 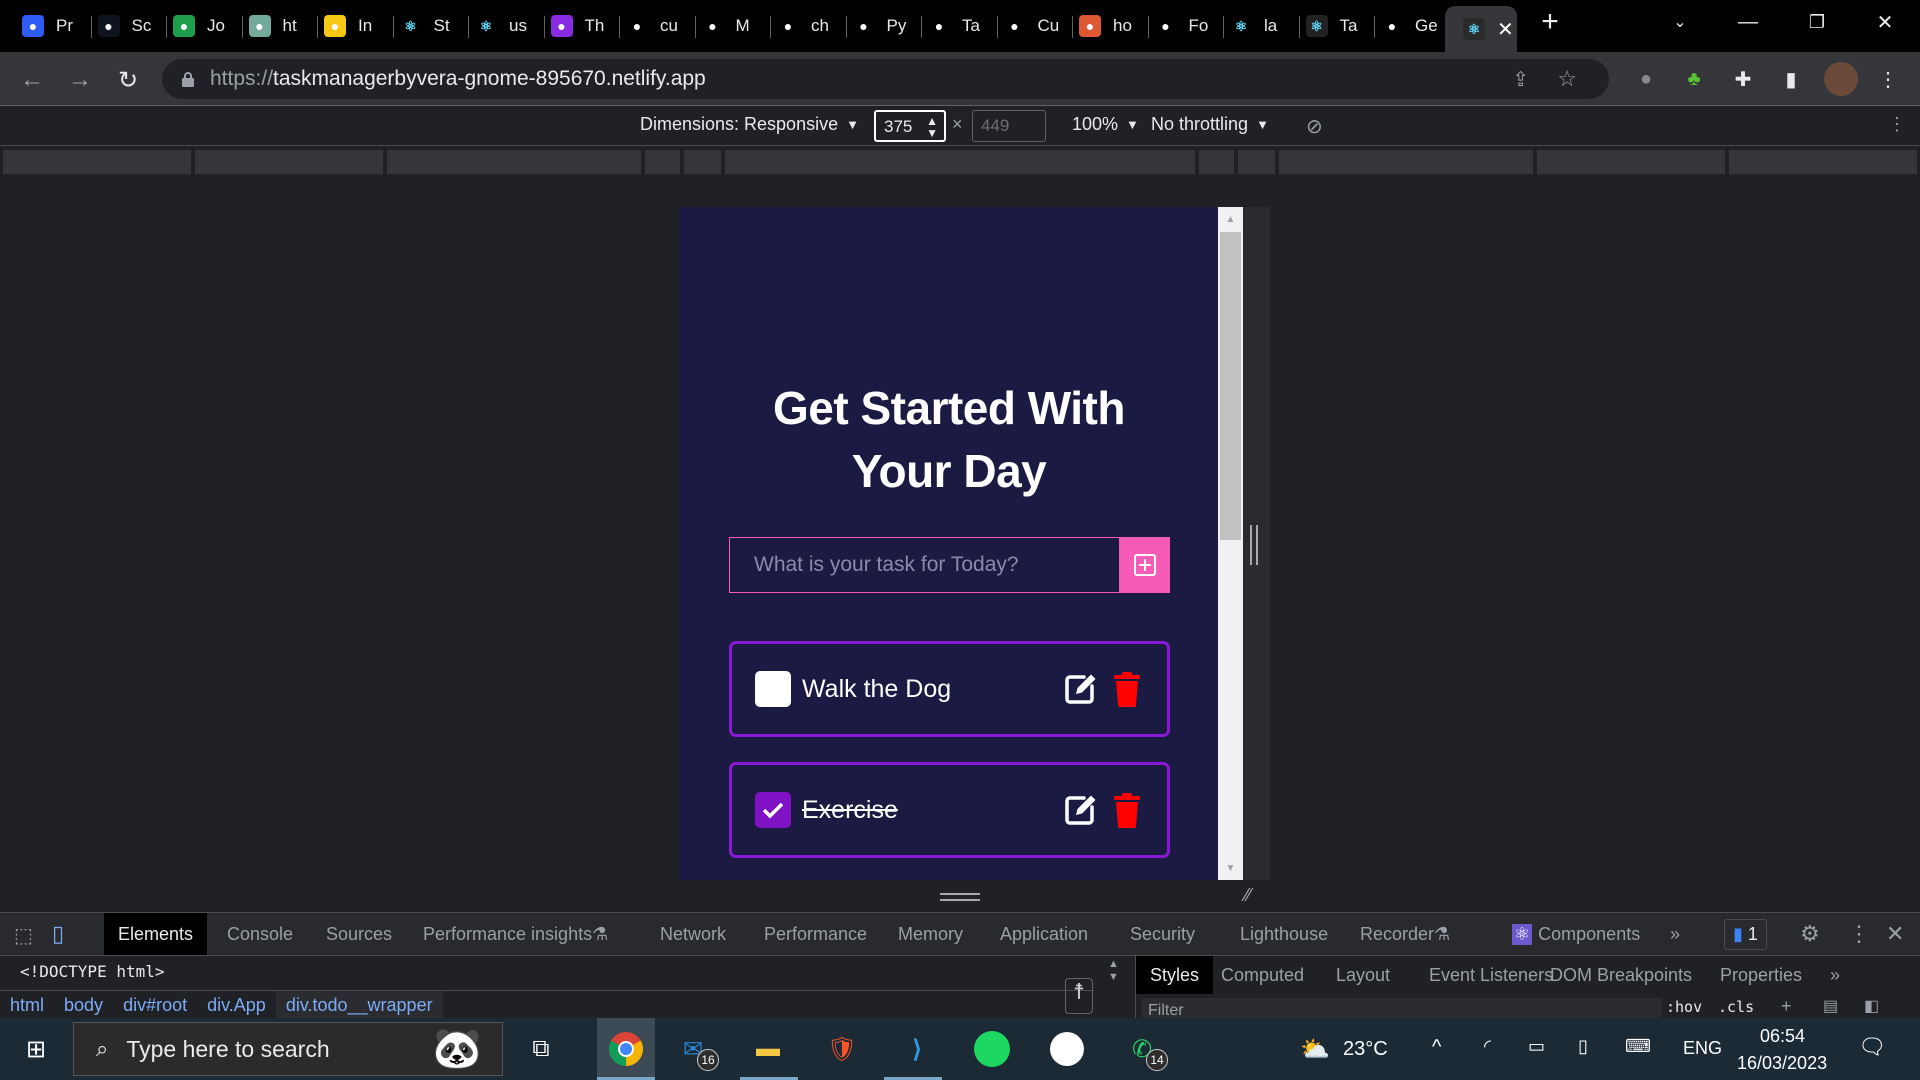 What do you see at coordinates (1416, 26) in the screenshot?
I see `browser-tab: ● Ge` at bounding box center [1416, 26].